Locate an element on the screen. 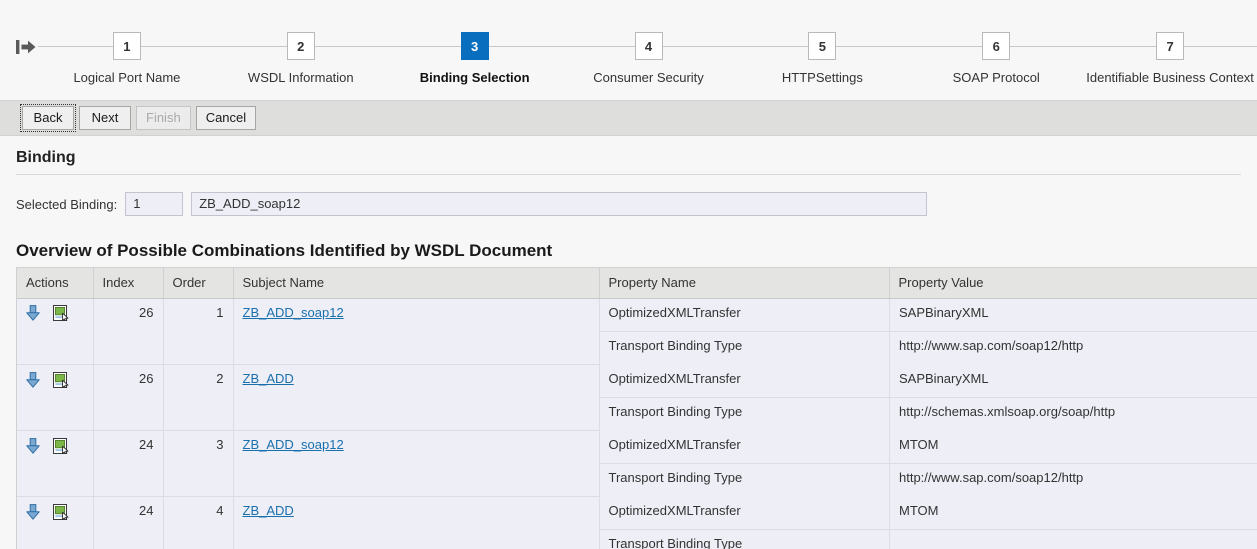 This screenshot has width=1257, height=549. finish-button: Finish is located at coordinates (163, 118).